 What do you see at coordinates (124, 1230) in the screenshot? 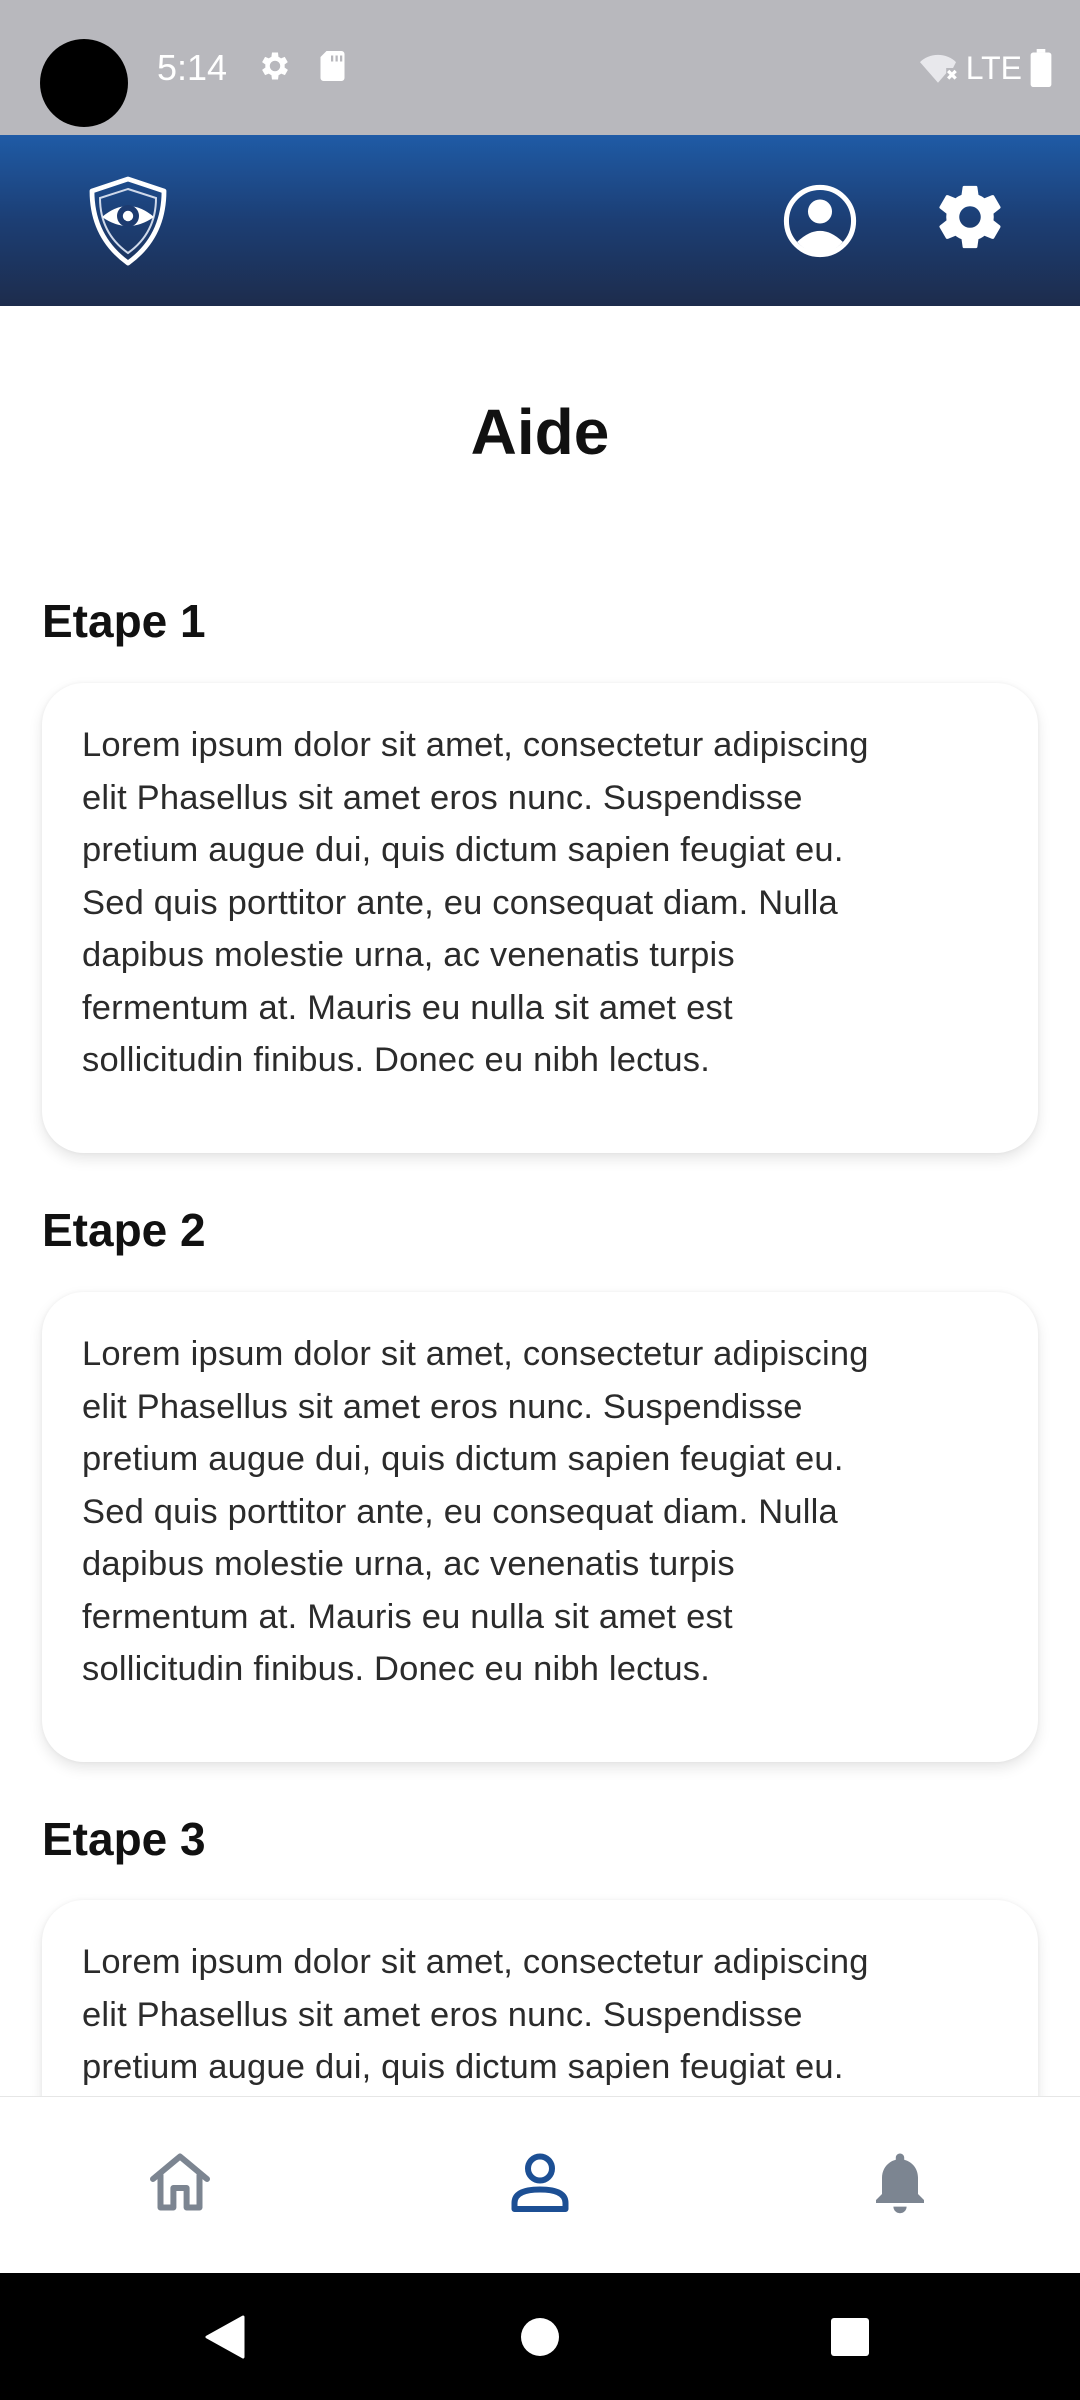
I see `step-2-title: Etape 2` at bounding box center [124, 1230].